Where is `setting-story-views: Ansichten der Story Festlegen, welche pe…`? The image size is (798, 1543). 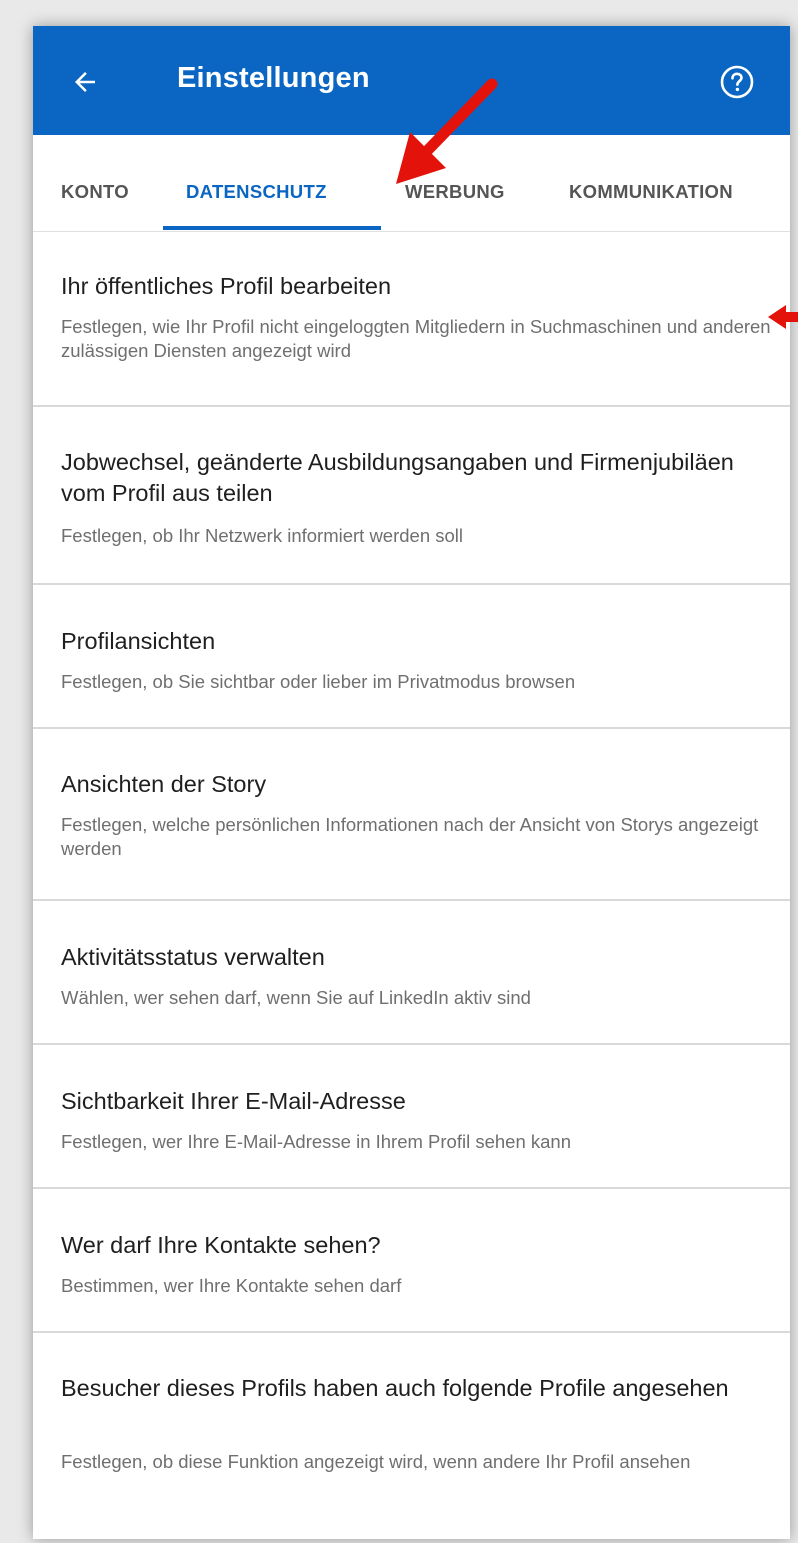
setting-story-views: Ansichten der Story Festlegen, welche pe… is located at coordinates (411, 815).